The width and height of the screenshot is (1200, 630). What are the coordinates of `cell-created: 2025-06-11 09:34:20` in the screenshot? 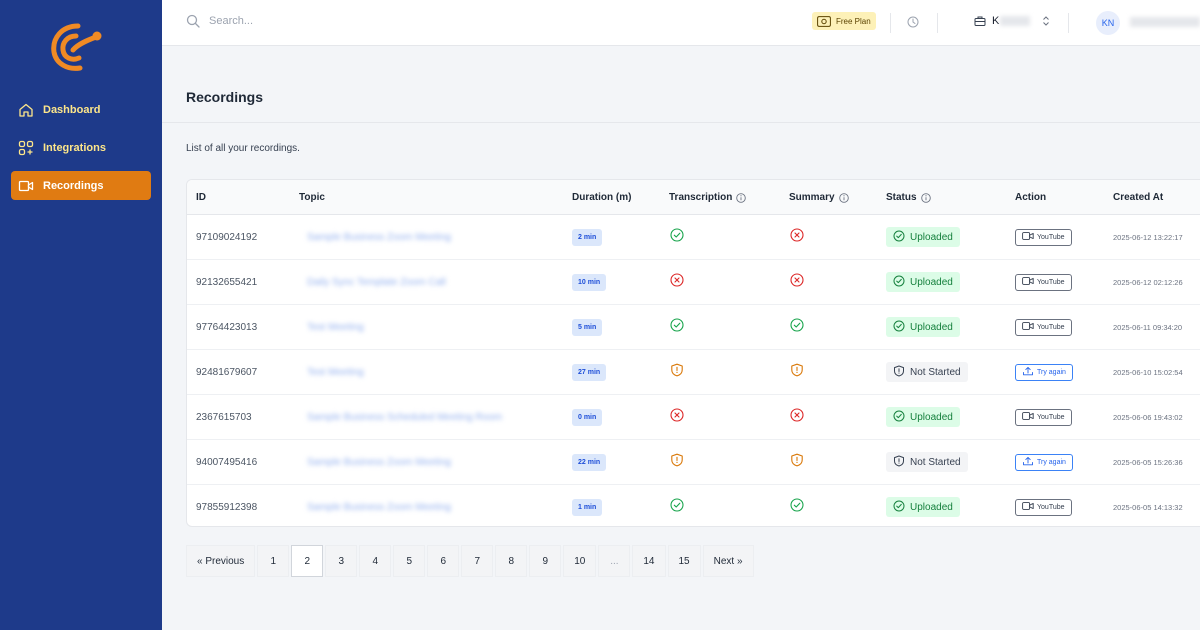 It's located at (1147, 327).